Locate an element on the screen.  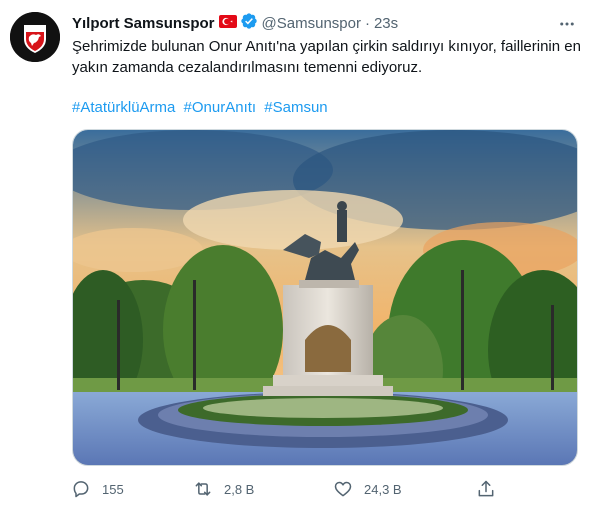
hashtag-list: #AtatürklüArma #OnurAnıtı #Samsun is located at coordinates (202, 107).